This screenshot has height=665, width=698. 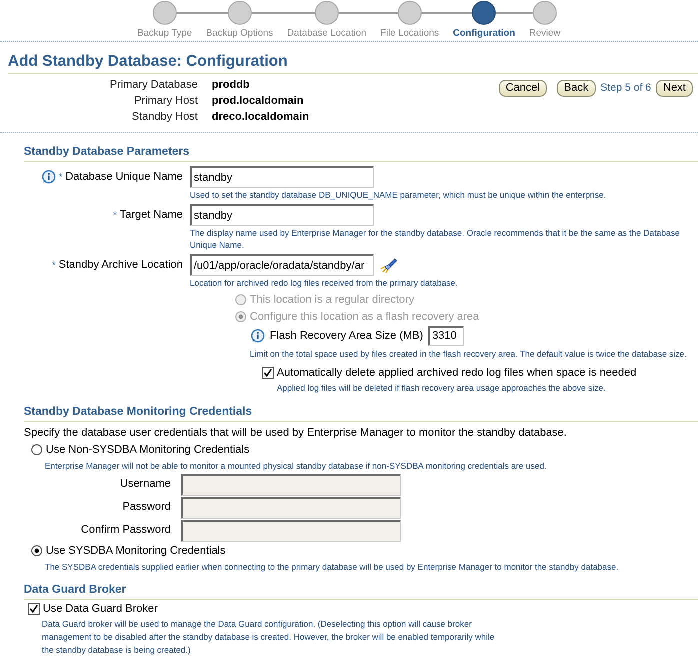 I want to click on back-button: Back, so click(x=576, y=88).